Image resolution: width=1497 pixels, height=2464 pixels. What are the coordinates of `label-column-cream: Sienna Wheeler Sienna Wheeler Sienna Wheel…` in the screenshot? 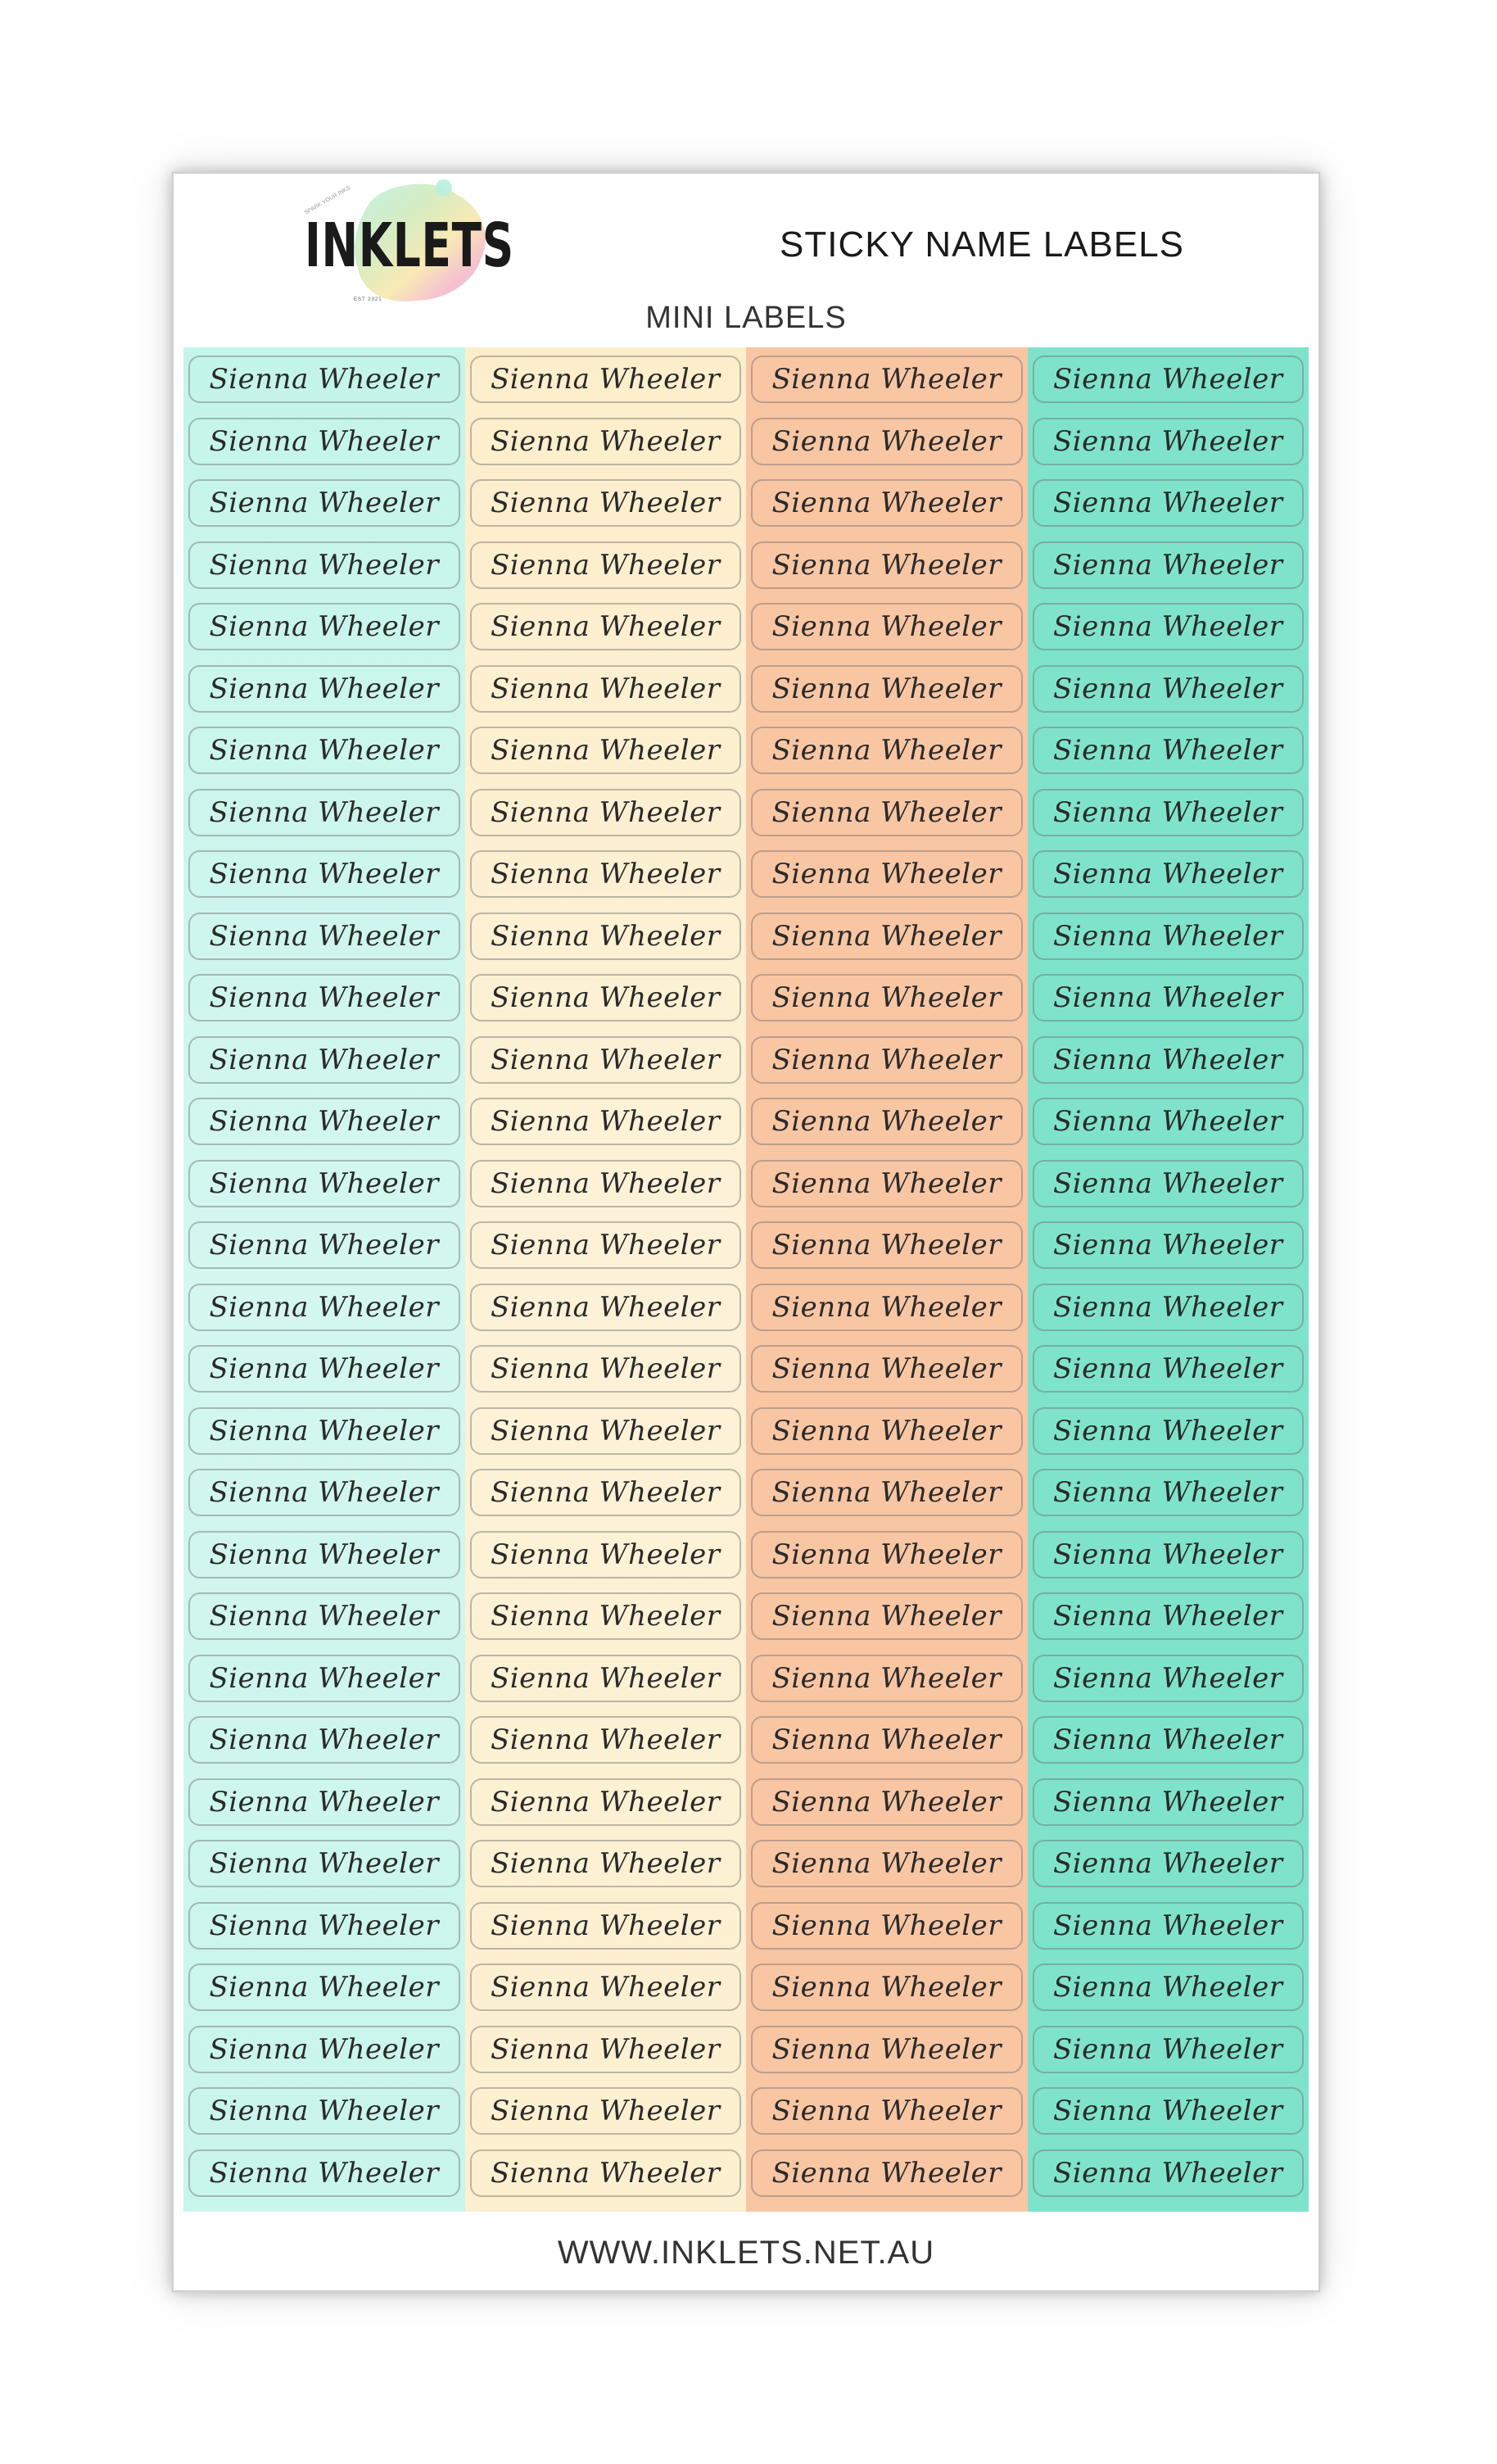 It's located at (605, 1279).